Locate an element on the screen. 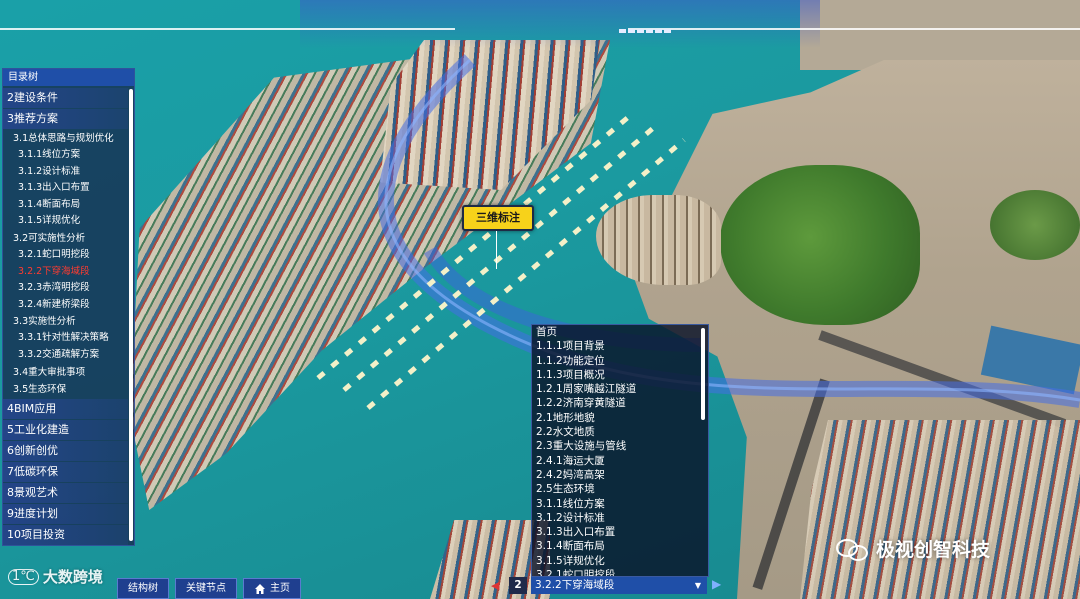 The image size is (1080, 599). dropdown-option: 1.1.3项目概况 is located at coordinates (616, 375).